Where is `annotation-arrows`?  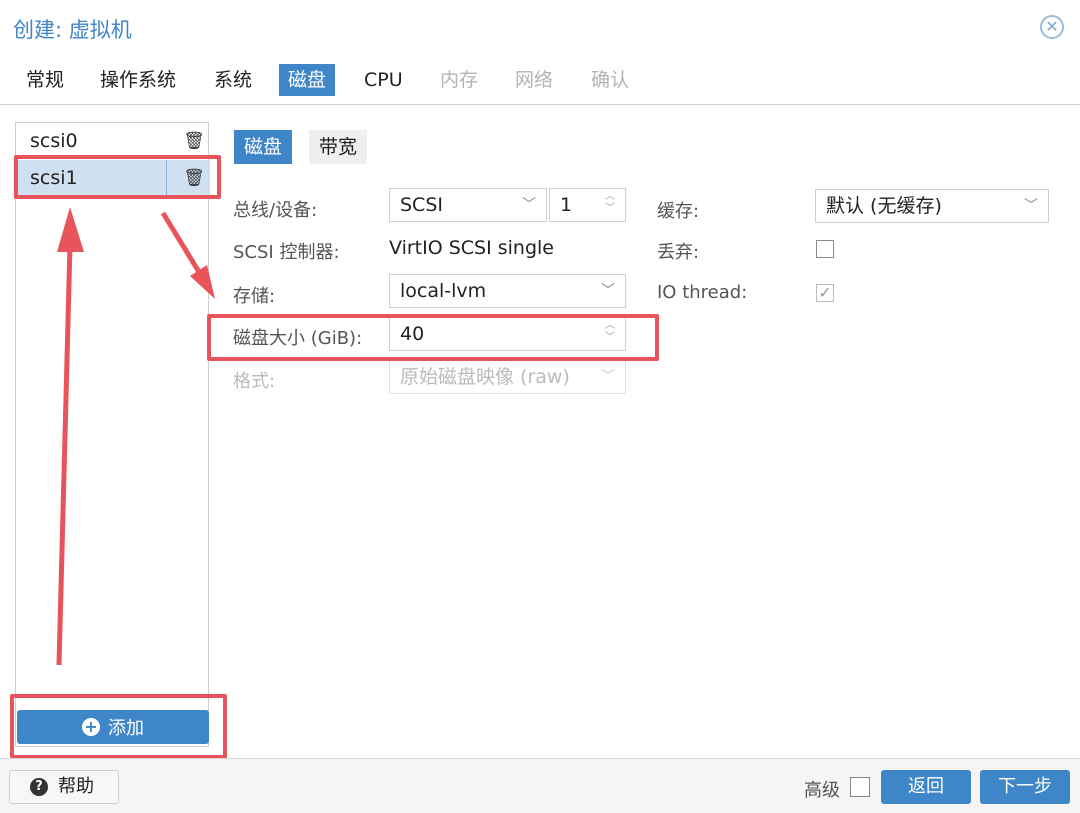 annotation-arrows is located at coordinates (135, 436).